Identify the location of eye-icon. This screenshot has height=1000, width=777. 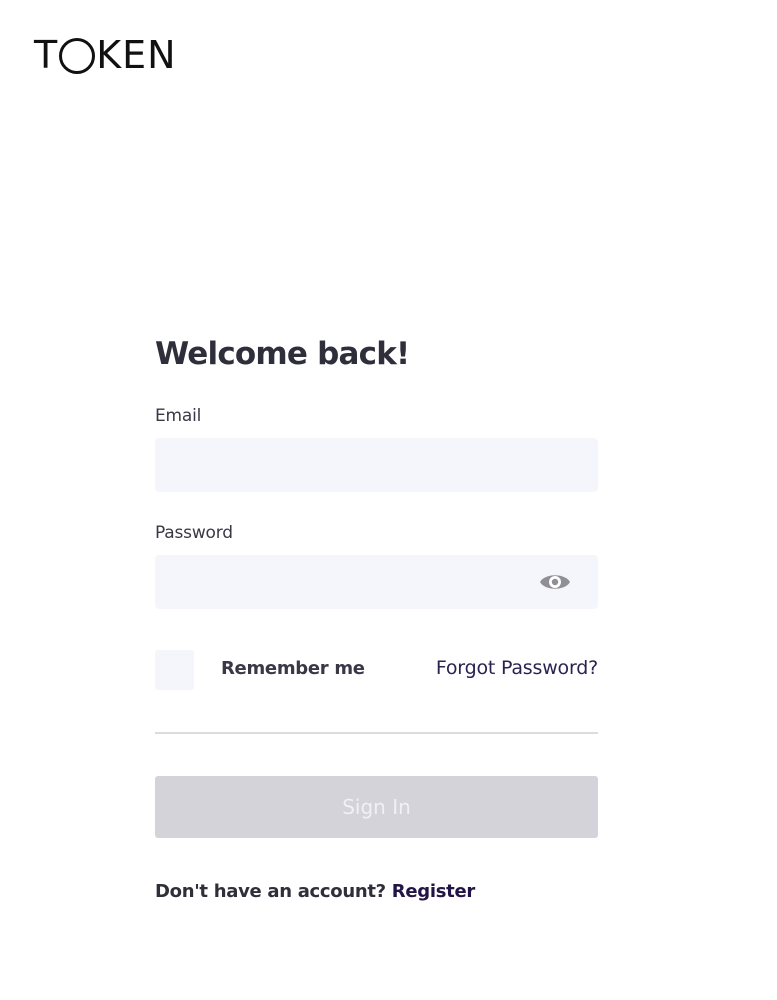
(555, 582).